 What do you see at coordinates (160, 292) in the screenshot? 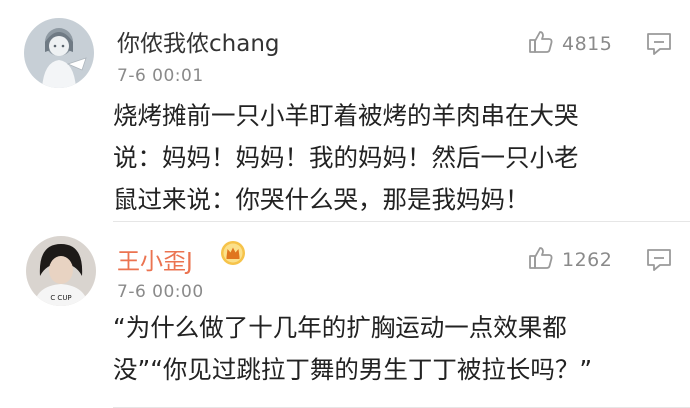
I see `comment-time: 7-6 00:00` at bounding box center [160, 292].